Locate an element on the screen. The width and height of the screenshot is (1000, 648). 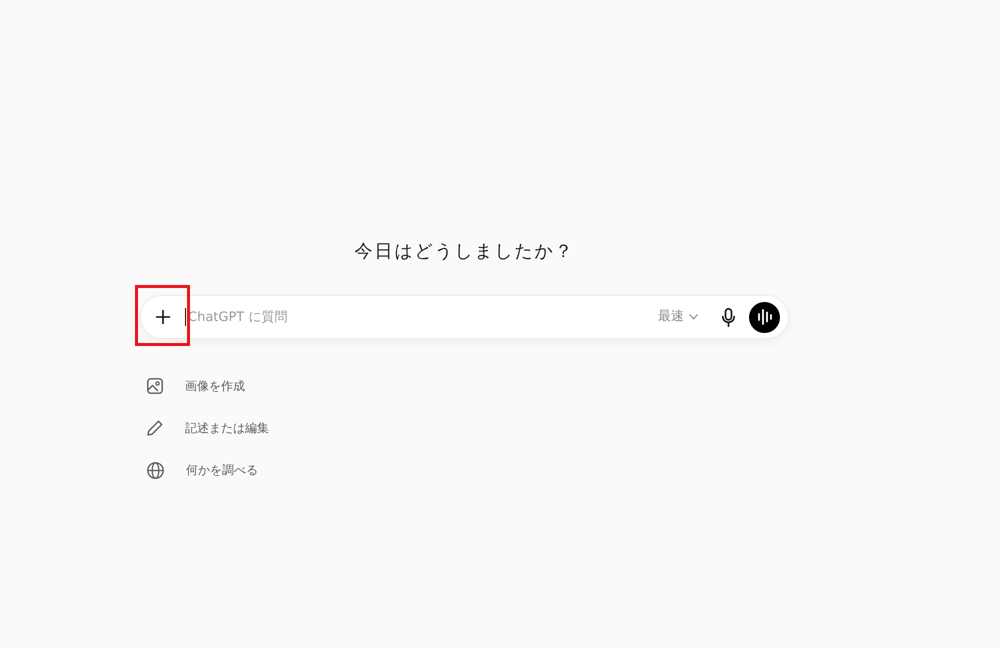
message-input: ChatGPT に質問 is located at coordinates (396, 317).